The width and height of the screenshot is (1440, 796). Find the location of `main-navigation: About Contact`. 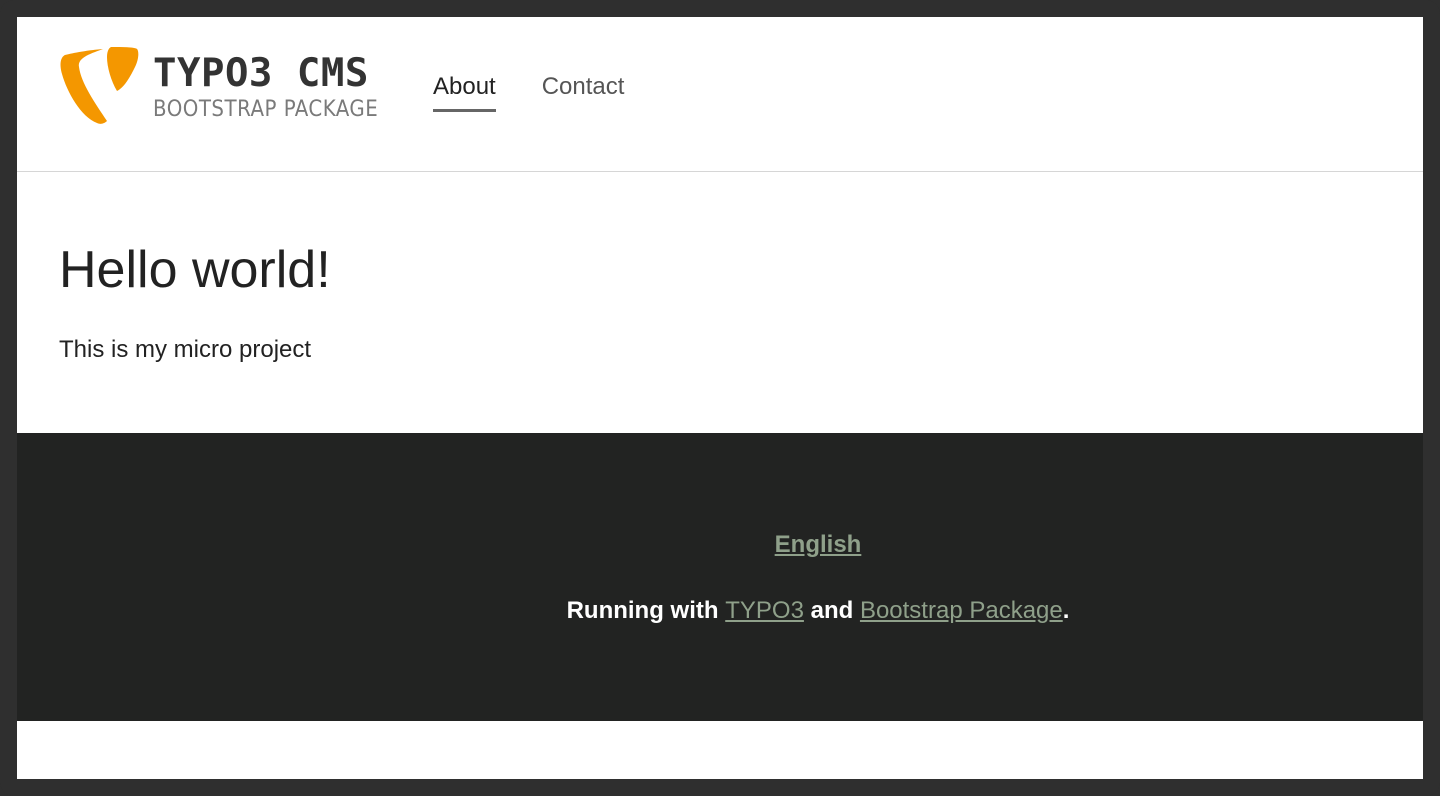

main-navigation: About Contact is located at coordinates (528, 92).